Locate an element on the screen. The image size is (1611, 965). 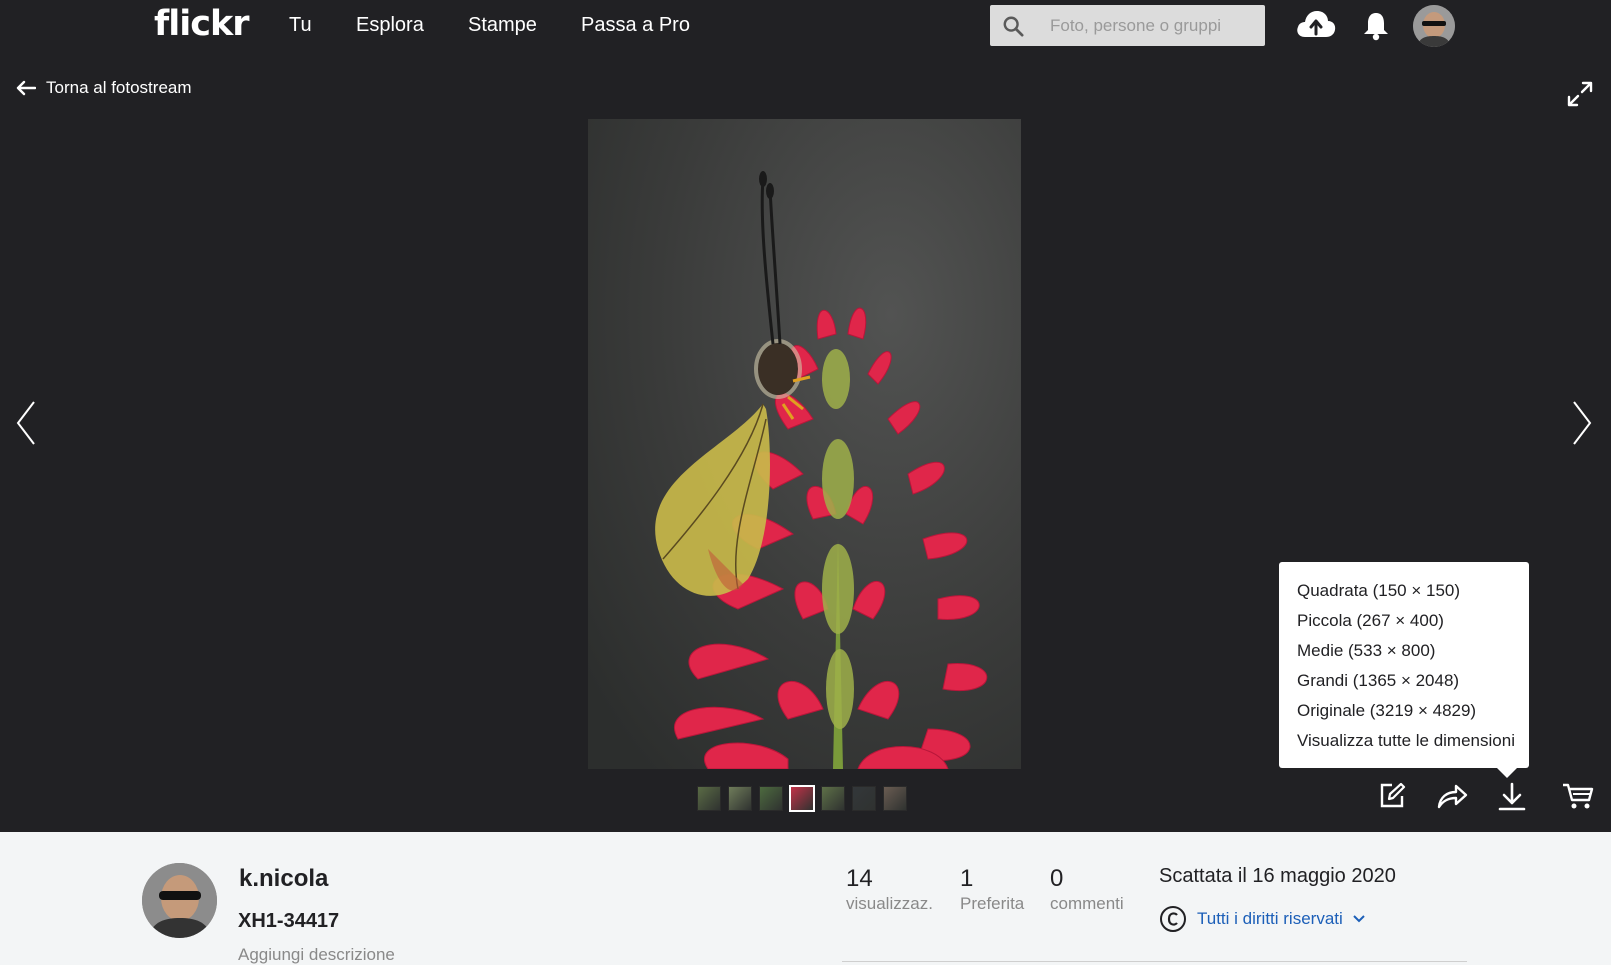
flickr-logo: flickr is located at coordinates (202, 24).